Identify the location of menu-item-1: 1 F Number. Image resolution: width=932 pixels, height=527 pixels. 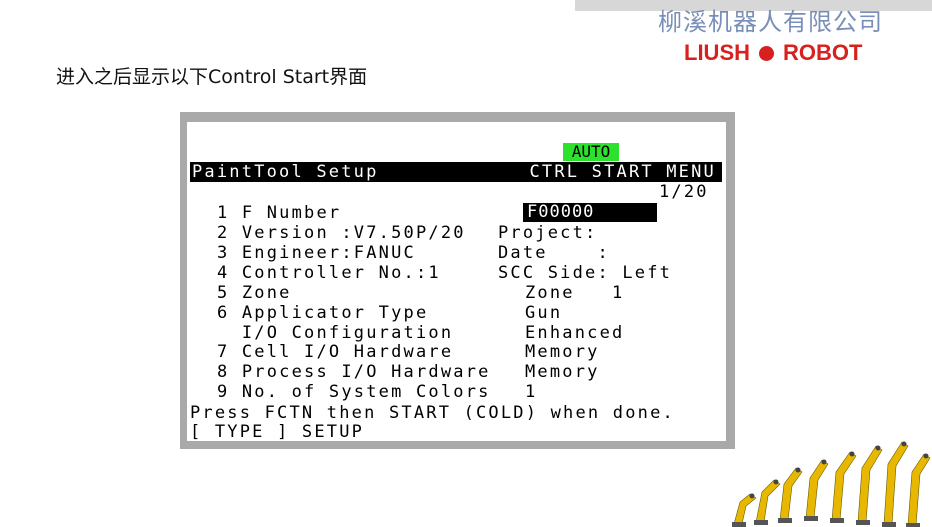
(279, 213).